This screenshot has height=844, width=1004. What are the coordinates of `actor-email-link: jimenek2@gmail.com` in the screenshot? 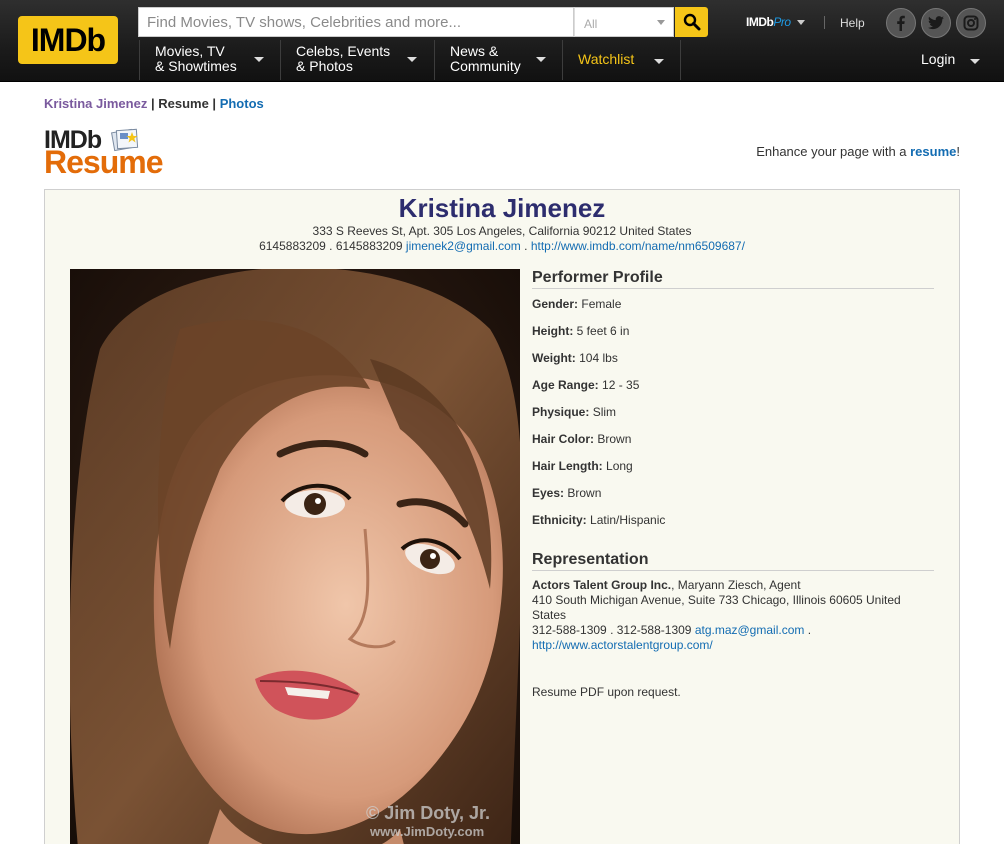 It's located at (463, 246).